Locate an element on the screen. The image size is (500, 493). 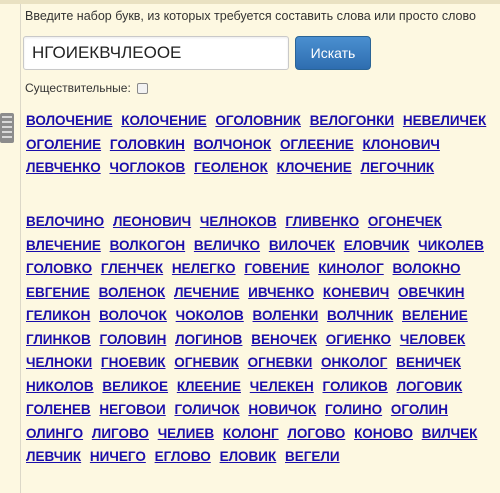
word-link: ЕЛОВЧИК is located at coordinates (377, 245).